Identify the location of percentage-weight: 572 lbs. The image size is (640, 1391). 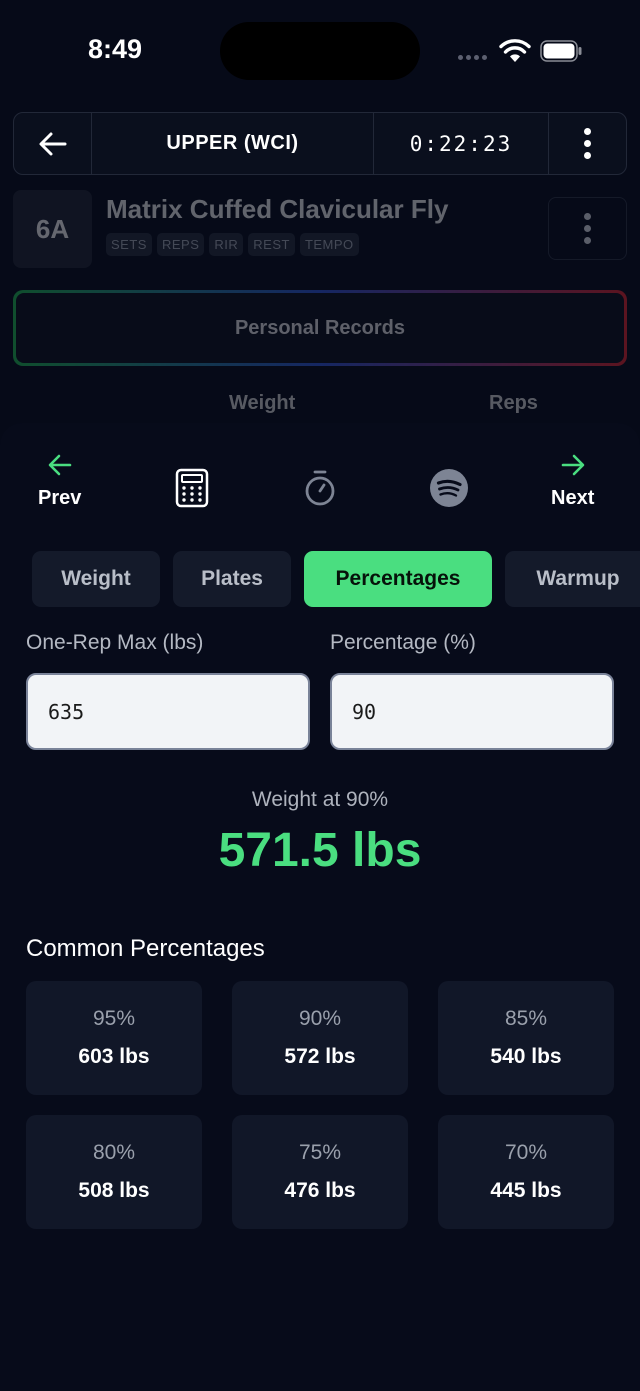
(320, 1056).